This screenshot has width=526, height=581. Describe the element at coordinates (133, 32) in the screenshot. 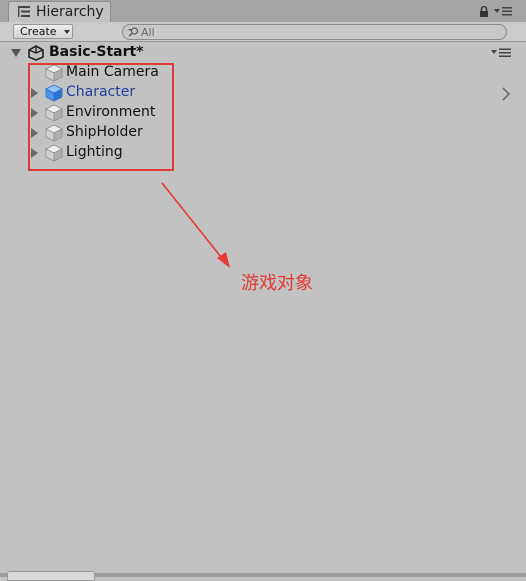

I see `search-icon` at that location.